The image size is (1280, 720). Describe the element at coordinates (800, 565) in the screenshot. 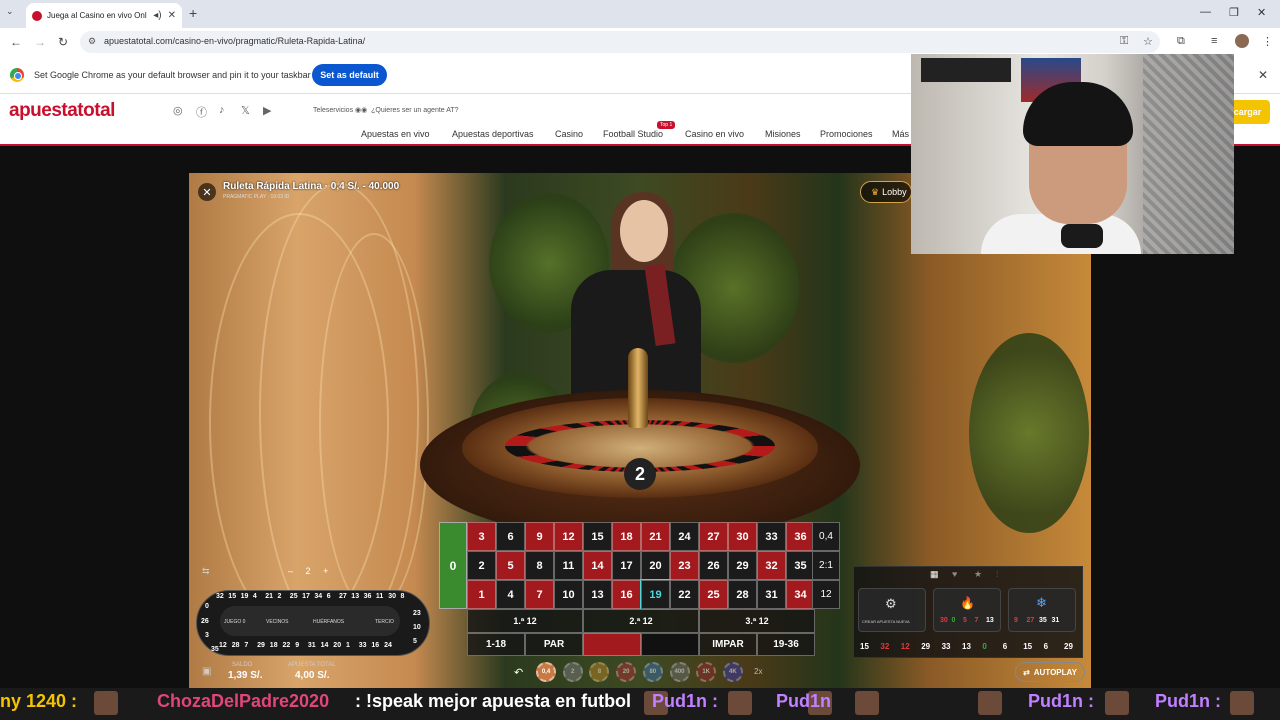

I see `bet-number-35: 35` at that location.